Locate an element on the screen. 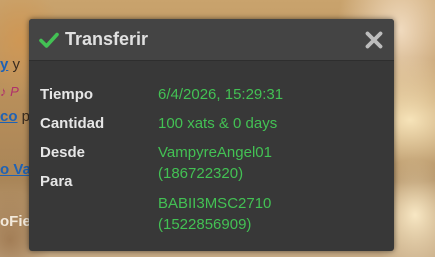  chat-message-line: oFie is located at coordinates (15, 221).